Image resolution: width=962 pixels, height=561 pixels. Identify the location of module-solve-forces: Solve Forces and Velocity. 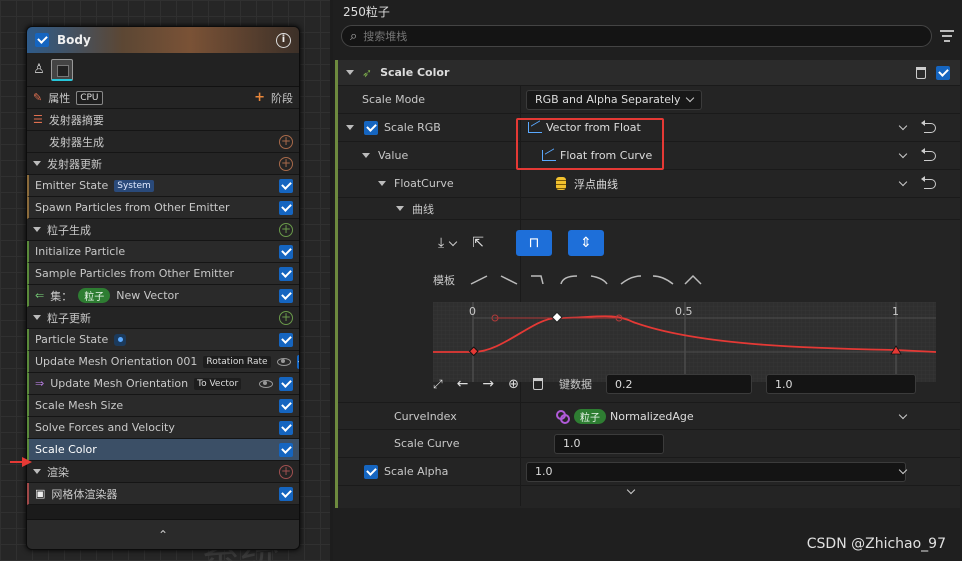
(163, 428).